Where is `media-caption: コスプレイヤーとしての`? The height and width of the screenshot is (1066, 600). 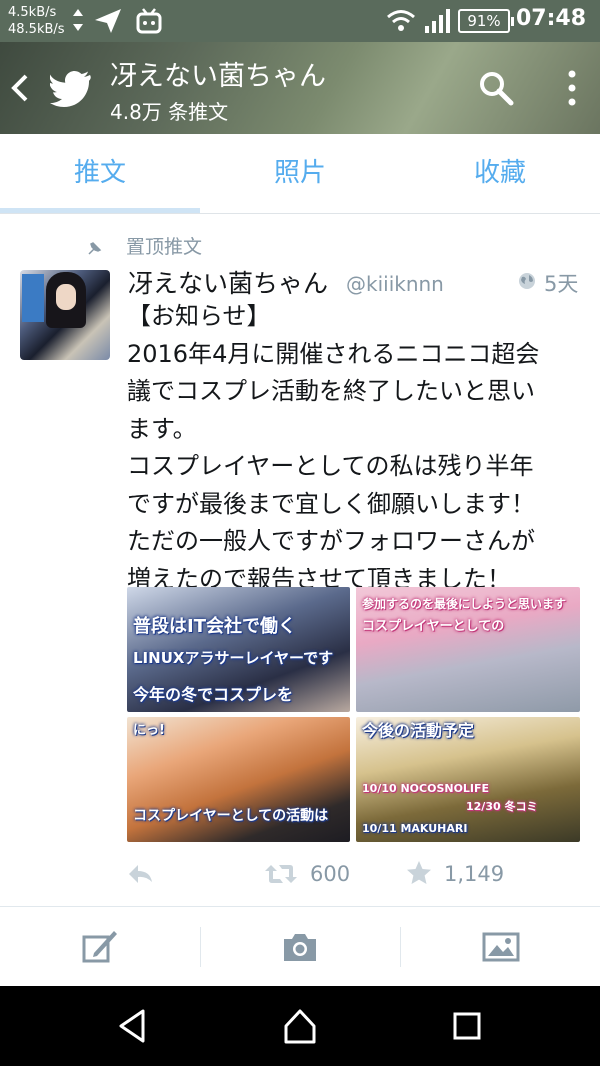
media-caption: コスプレイヤーとしての is located at coordinates (433, 626).